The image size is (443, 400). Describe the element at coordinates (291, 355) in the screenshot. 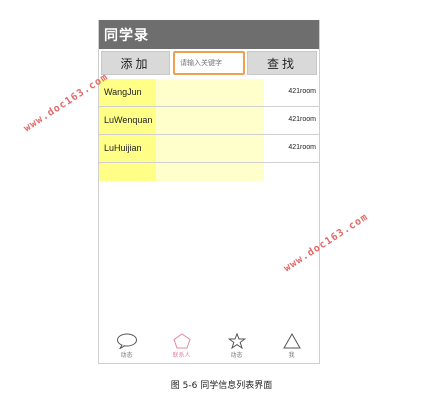

I see `tab-label: 我` at that location.